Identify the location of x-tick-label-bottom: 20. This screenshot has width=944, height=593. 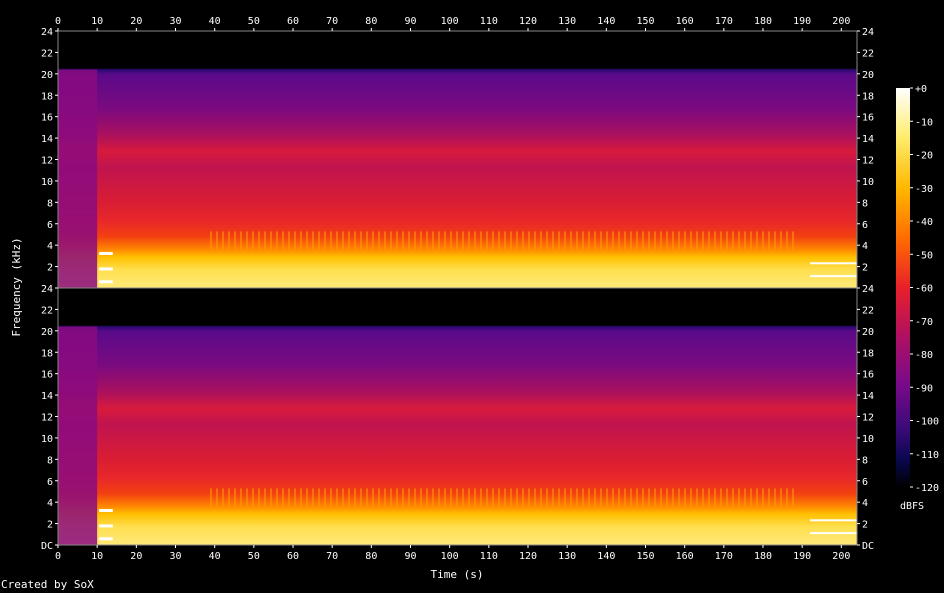
(136, 556).